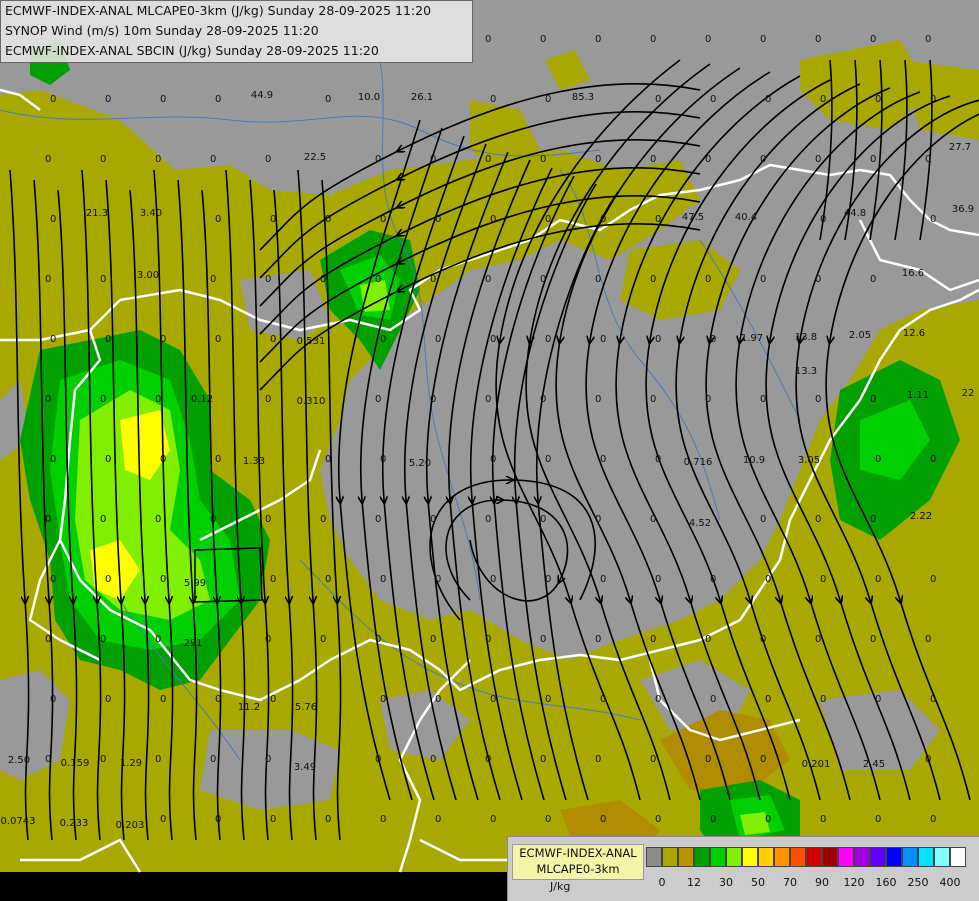  Describe the element at coordinates (921, 516) in the screenshot. I see `station-value: 2.22` at that location.